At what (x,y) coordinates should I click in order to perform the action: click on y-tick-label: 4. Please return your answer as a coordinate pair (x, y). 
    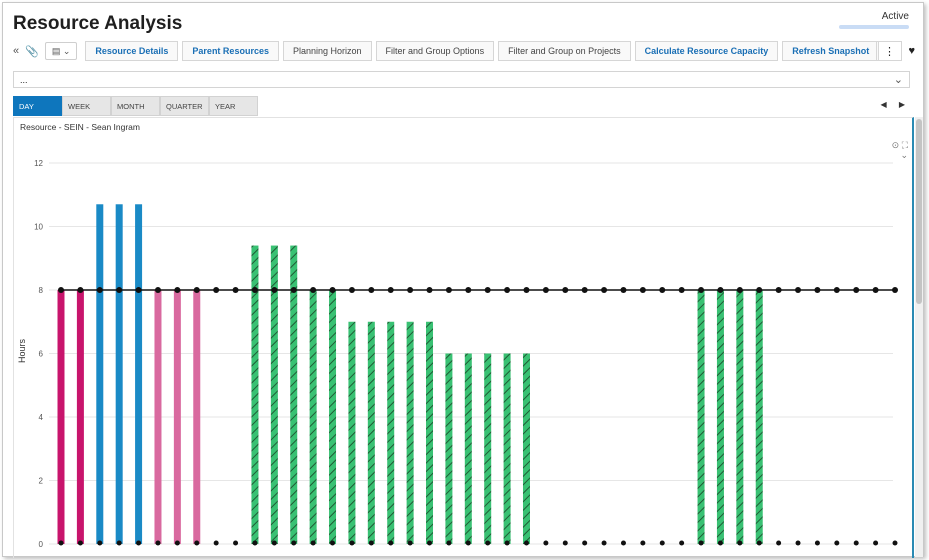
    Looking at the image, I should click on (41, 417).